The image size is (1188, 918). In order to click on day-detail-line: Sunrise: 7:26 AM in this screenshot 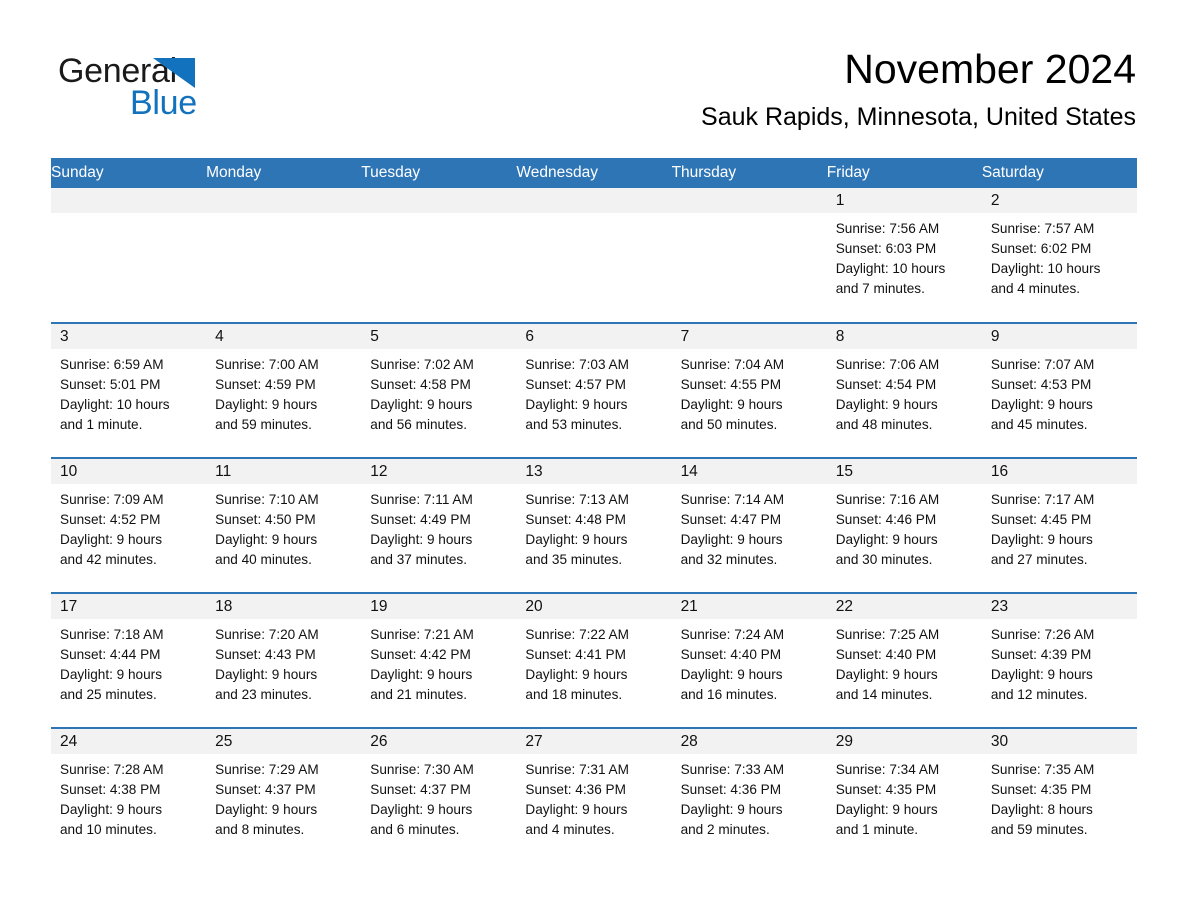, I will do `click(1042, 634)`.